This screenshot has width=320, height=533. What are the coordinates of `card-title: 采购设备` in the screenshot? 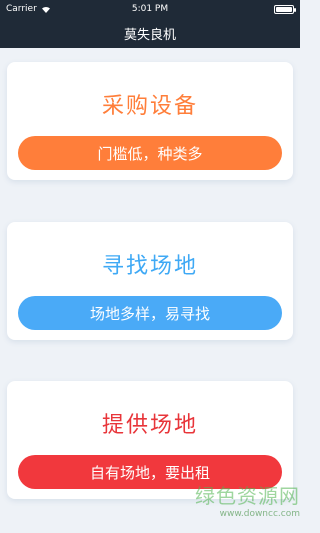 It's located at (149, 106).